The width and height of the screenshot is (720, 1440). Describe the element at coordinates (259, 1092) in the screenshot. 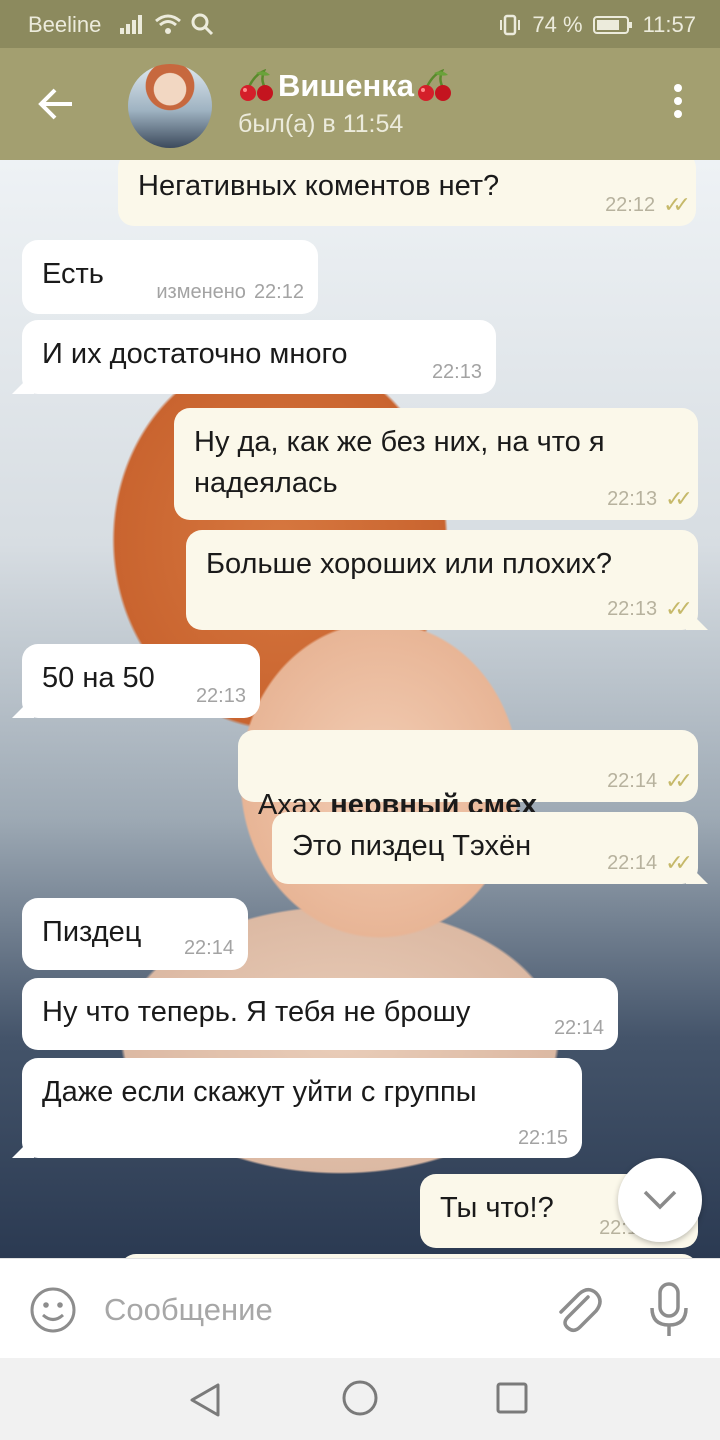

I see `message-text: Даже если скажут уйти с группы` at that location.